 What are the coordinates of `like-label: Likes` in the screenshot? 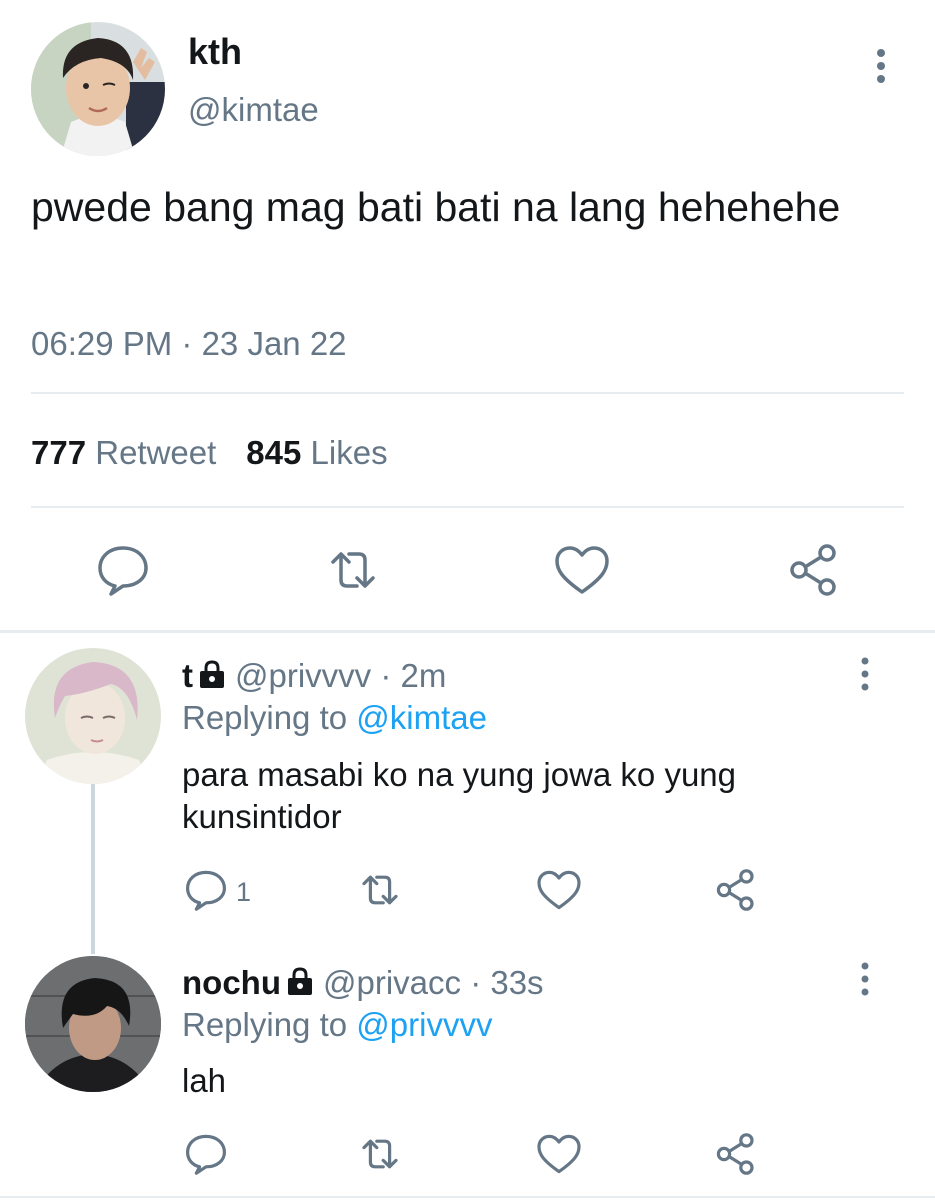 It's located at (349, 452).